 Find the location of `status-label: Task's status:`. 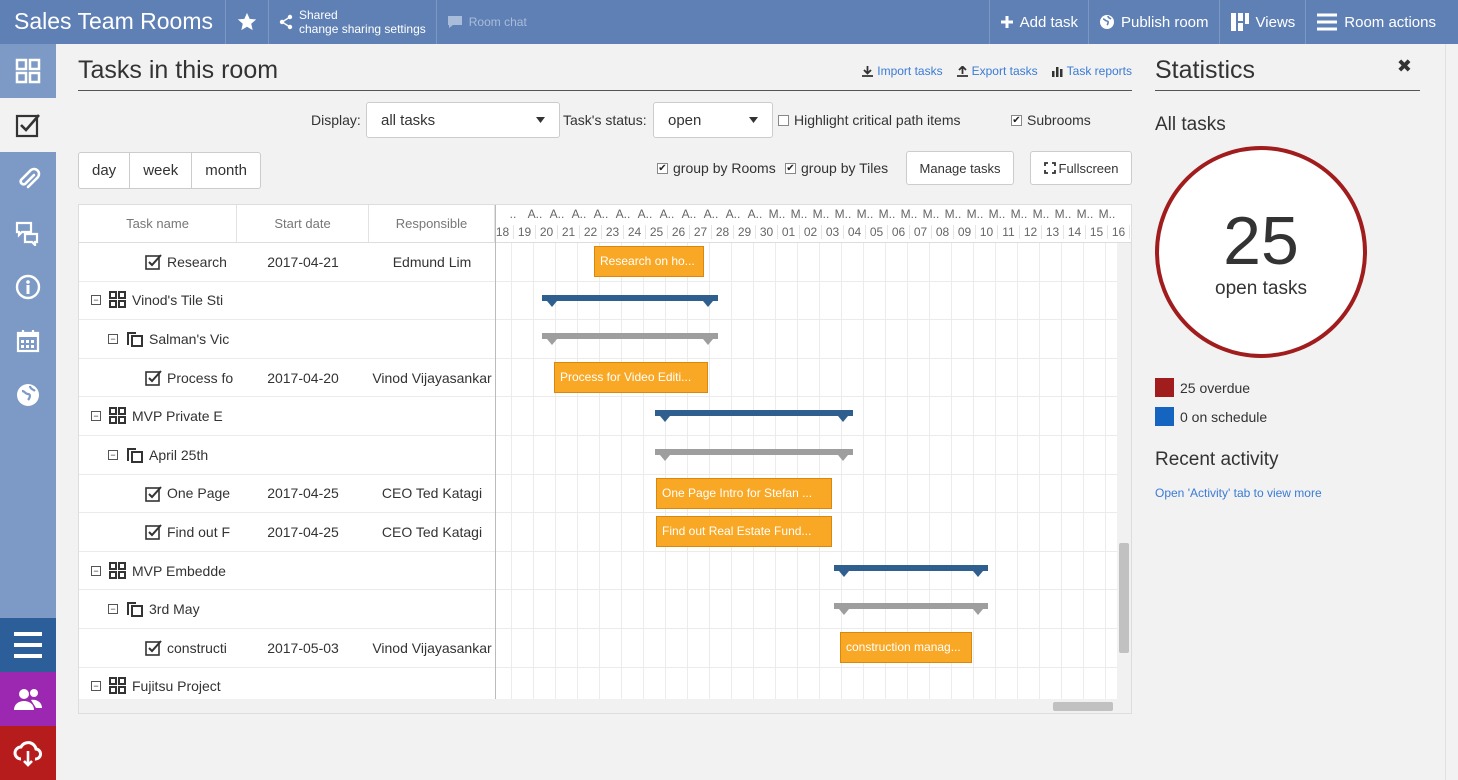

status-label: Task's status: is located at coordinates (605, 120).